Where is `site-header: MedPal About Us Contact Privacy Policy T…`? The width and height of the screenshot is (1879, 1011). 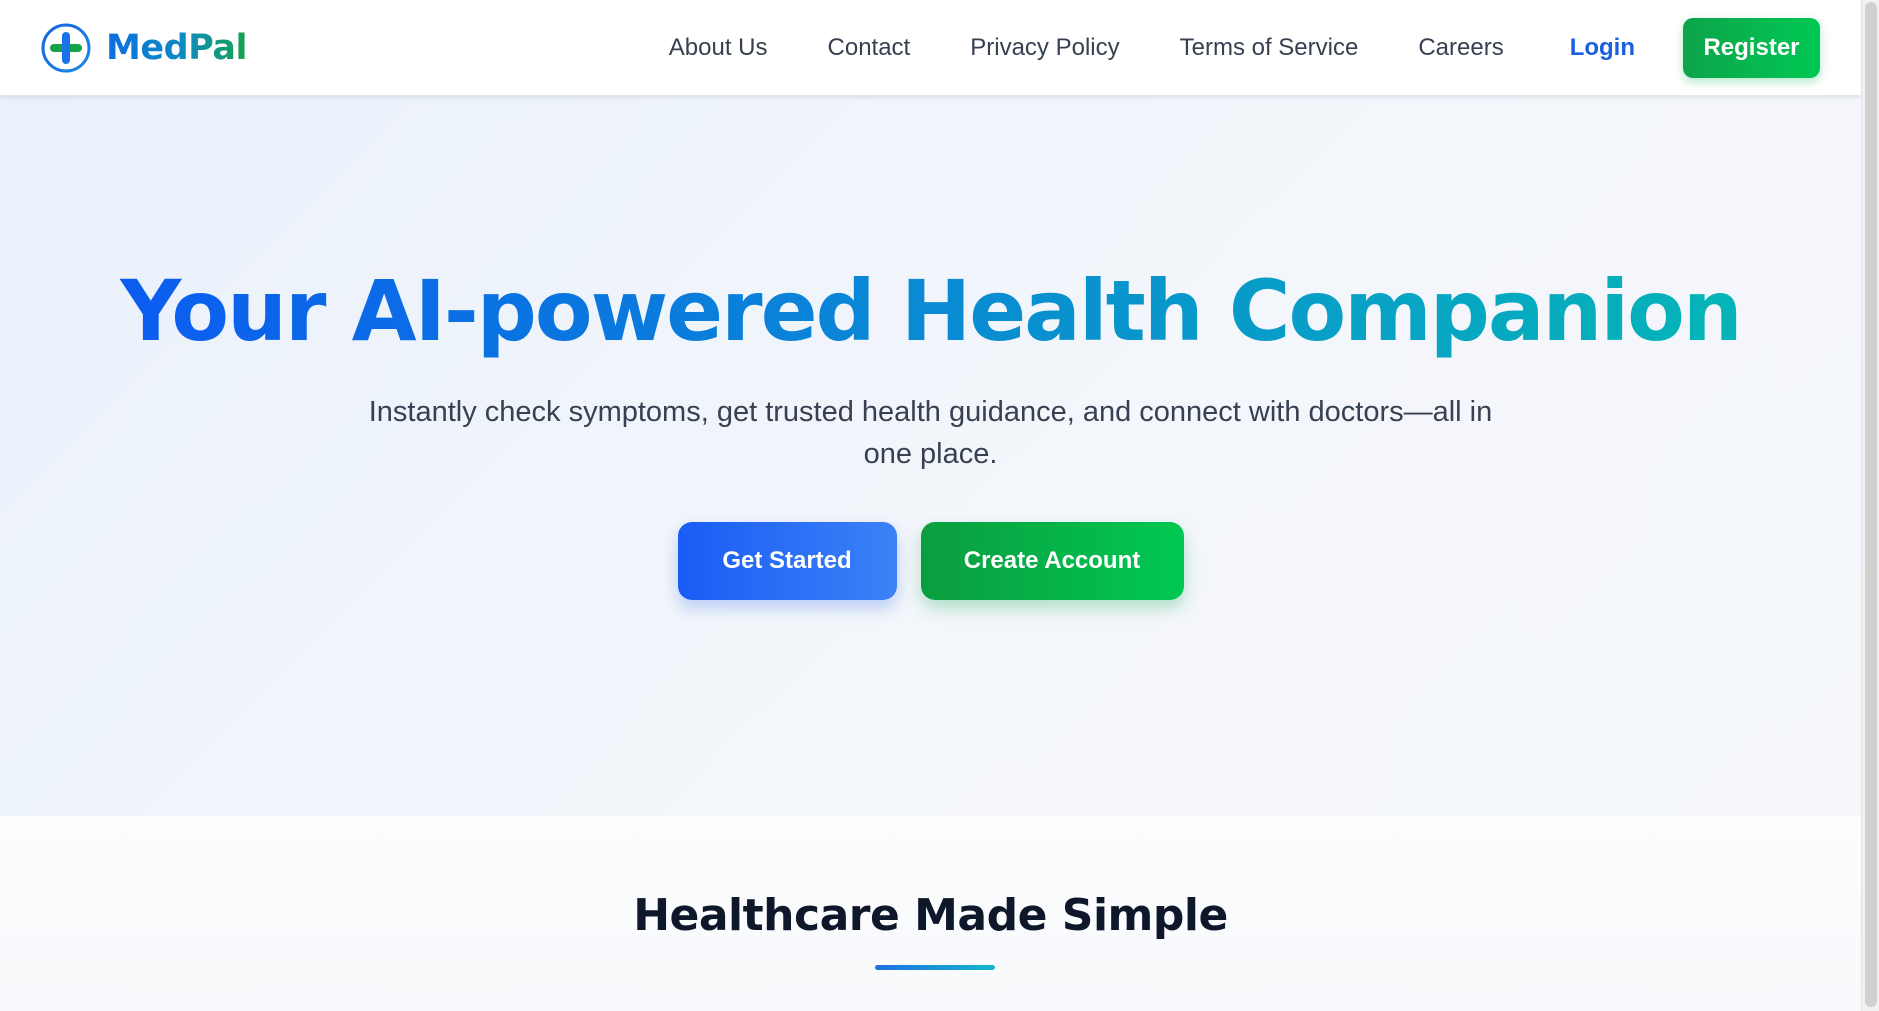 site-header: MedPal About Us Contact Privacy Policy T… is located at coordinates (930, 48).